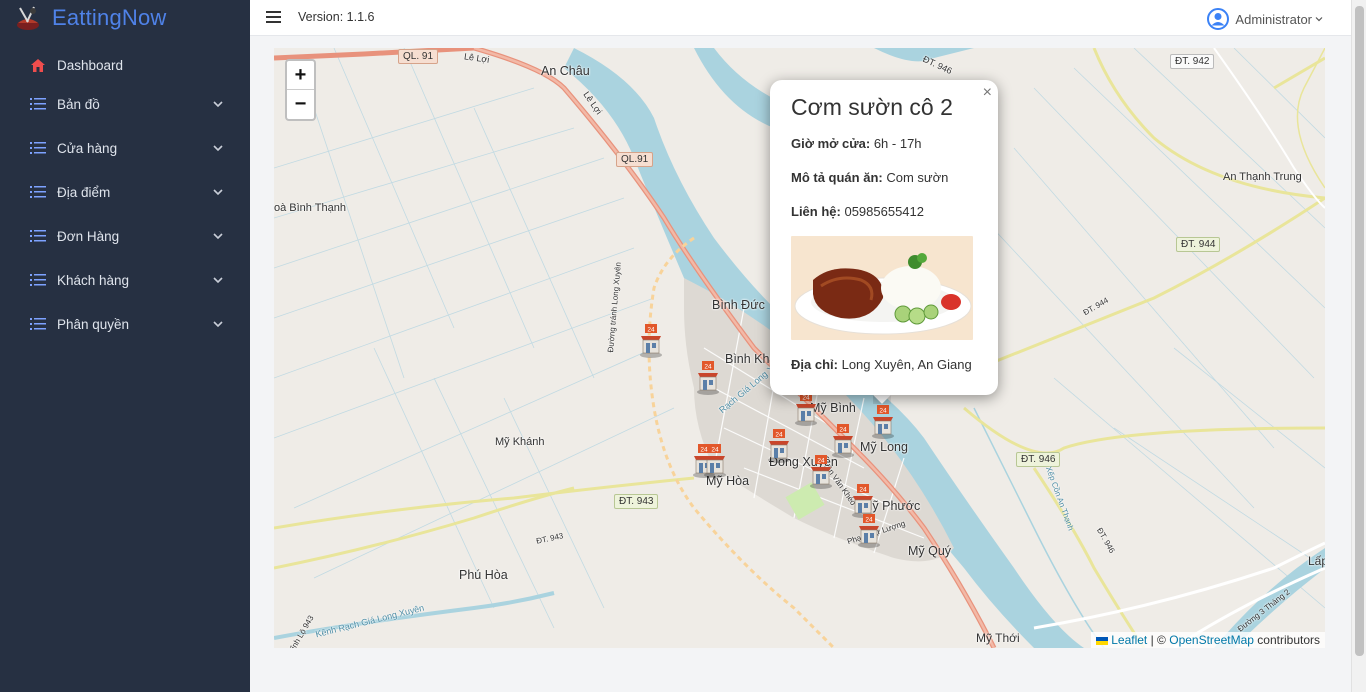 This screenshot has width=1366, height=692. What do you see at coordinates (125, 236) in the screenshot?
I see `sidebar-item-orders: Đơn Hàng` at bounding box center [125, 236].